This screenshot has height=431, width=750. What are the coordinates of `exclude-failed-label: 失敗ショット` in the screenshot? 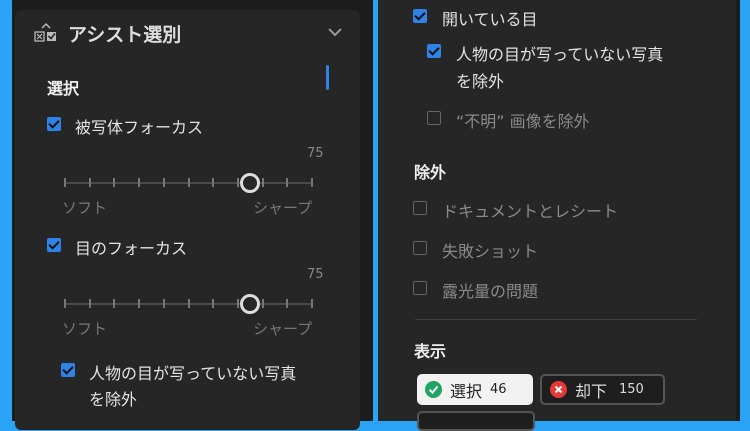 It's located at (490, 251).